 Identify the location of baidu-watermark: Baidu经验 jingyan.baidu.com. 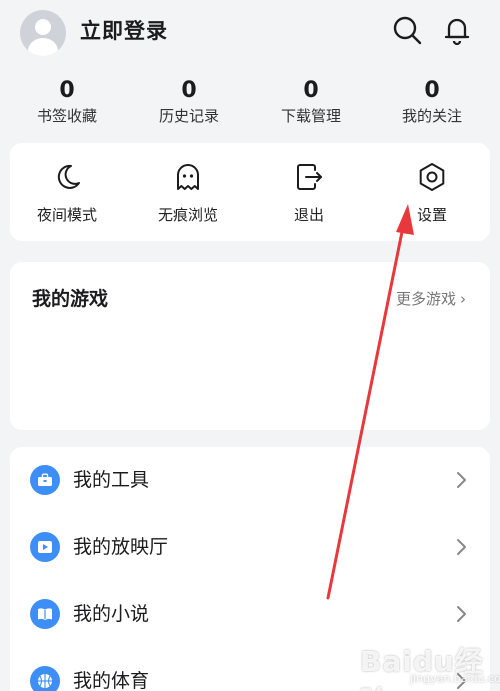
(430, 662).